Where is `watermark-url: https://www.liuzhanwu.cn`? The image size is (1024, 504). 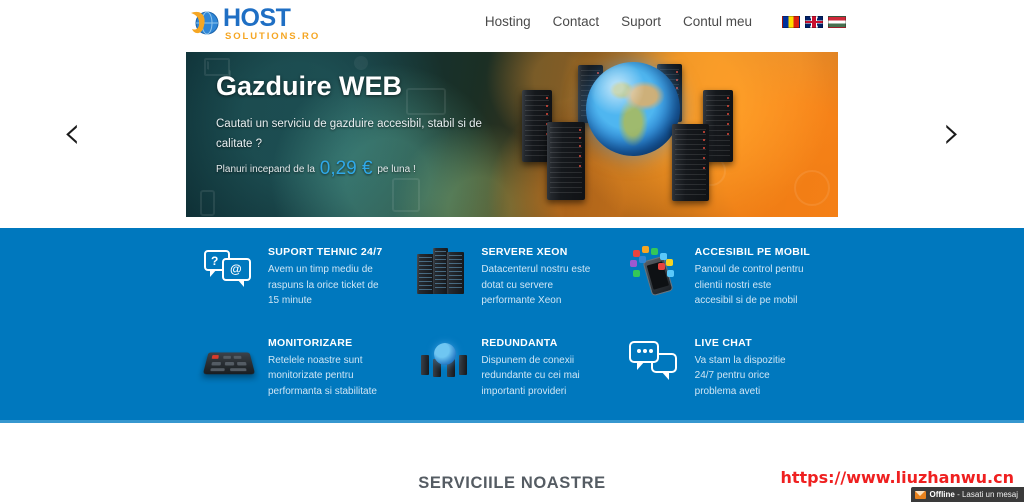 watermark-url: https://www.liuzhanwu.cn is located at coordinates (897, 477).